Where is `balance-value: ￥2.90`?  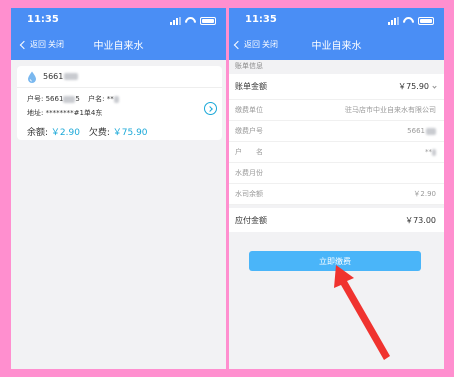 balance-value: ￥2.90 is located at coordinates (65, 133).